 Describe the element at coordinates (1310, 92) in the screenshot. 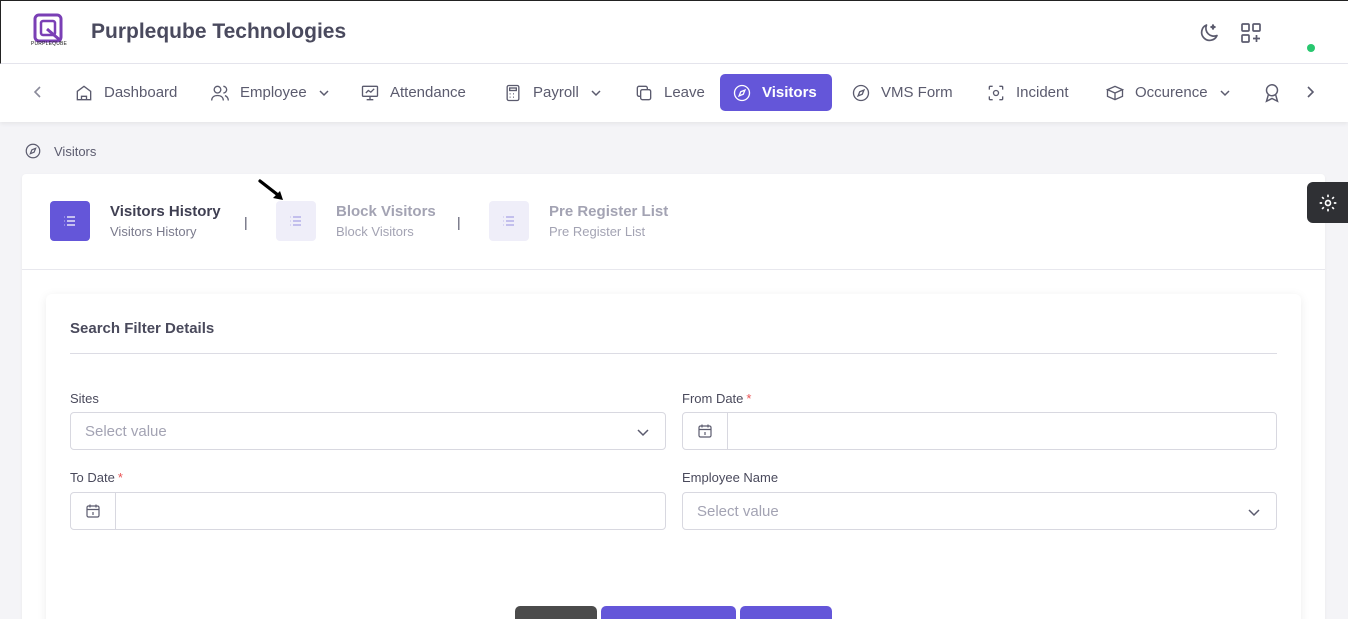

I see `nav-next-arrow-icon` at that location.